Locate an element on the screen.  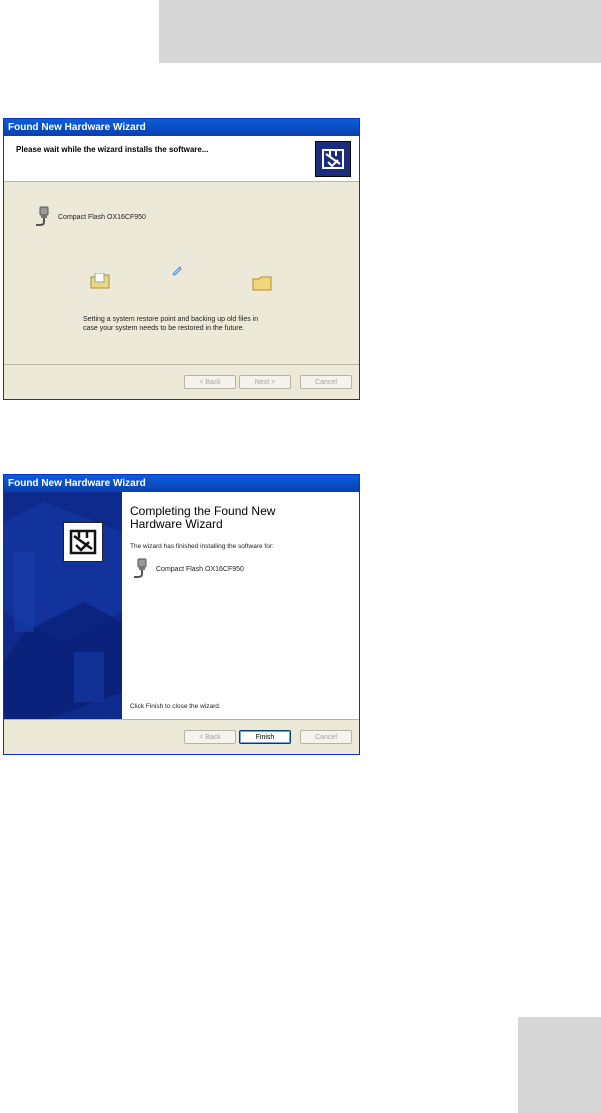
destination-folder-icon is located at coordinates (262, 283).